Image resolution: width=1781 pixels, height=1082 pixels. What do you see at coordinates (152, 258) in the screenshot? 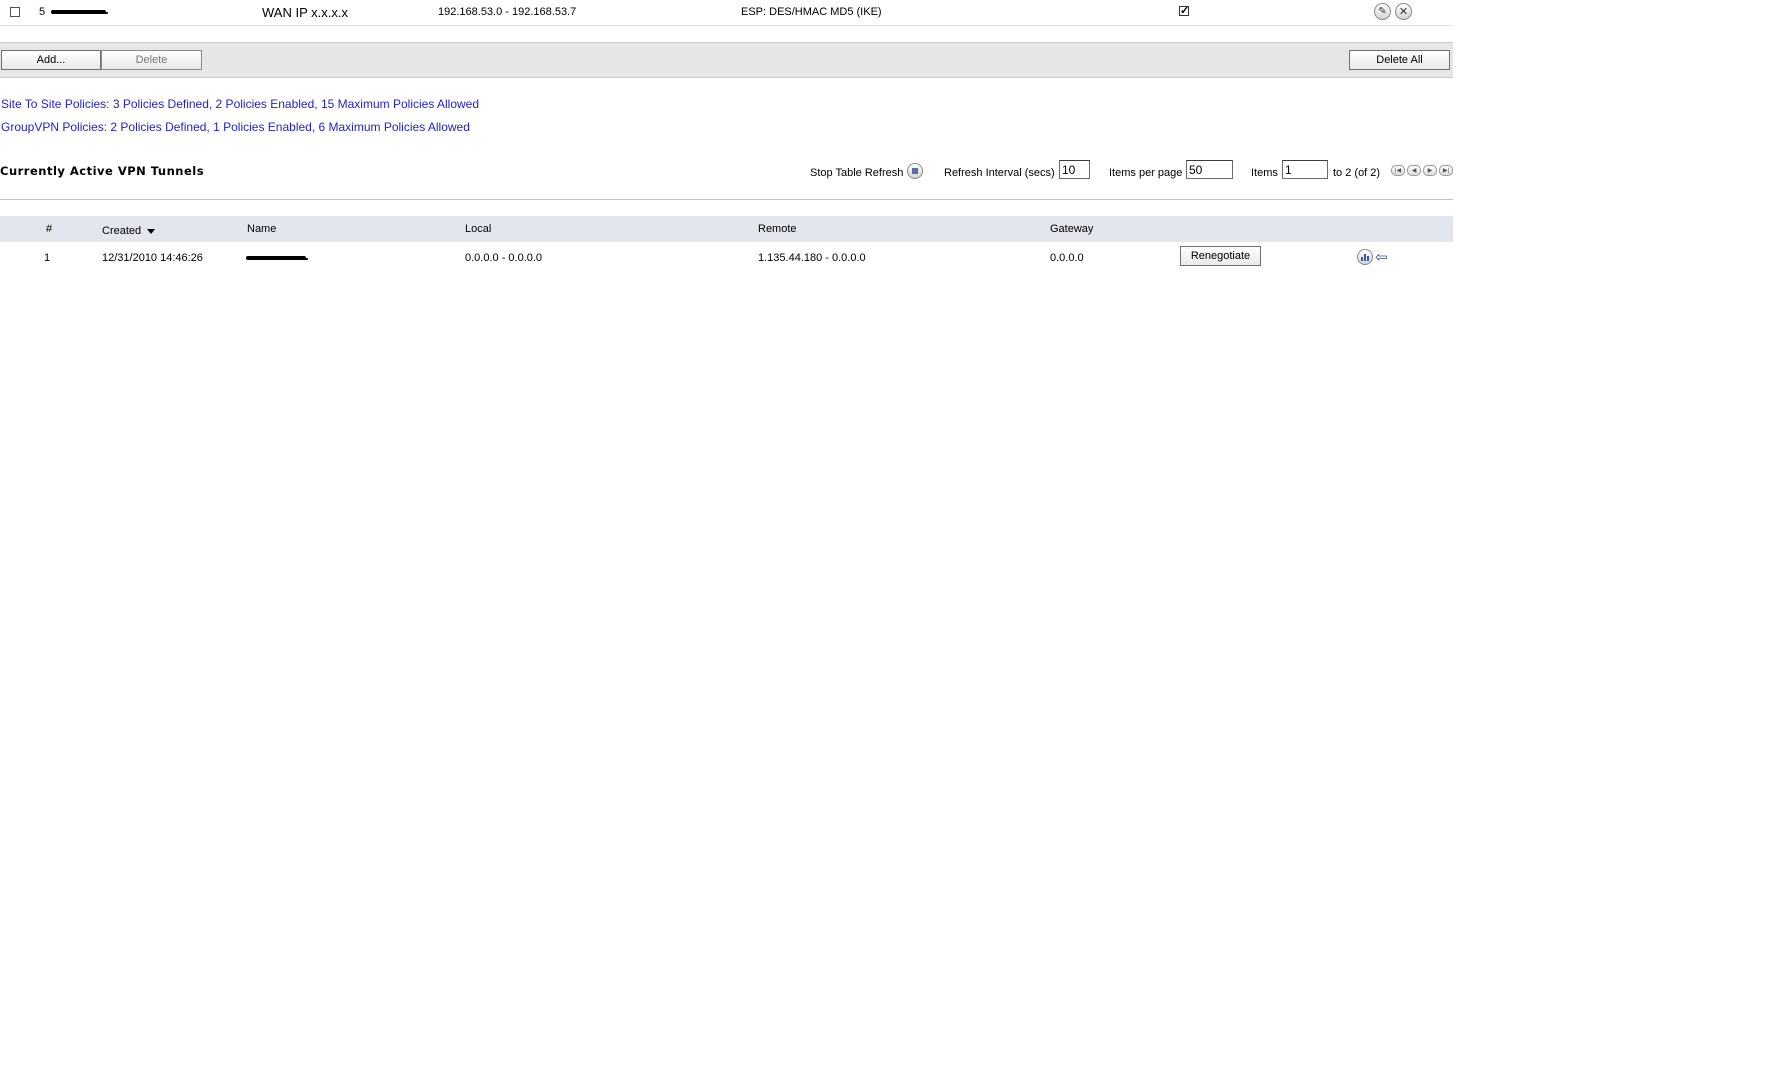
I see `tunnel-created: 12/31/2010 14:46:26` at bounding box center [152, 258].